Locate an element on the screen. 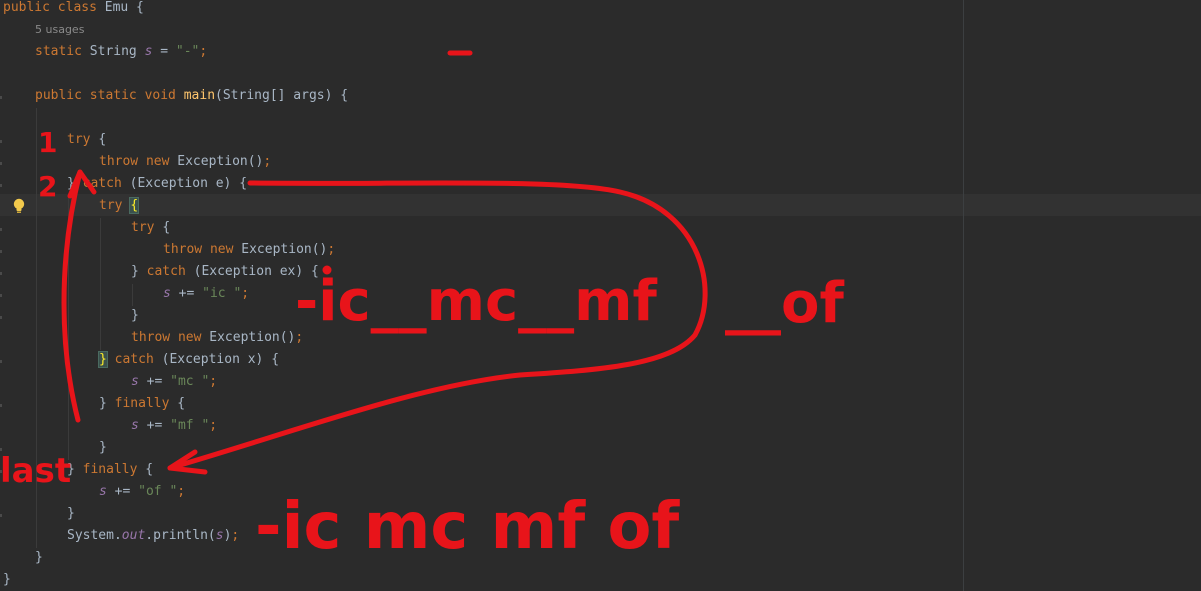 Image resolution: width=1201 pixels, height=591 pixels. code-line: } catch (Exception e) { is located at coordinates (157, 184).